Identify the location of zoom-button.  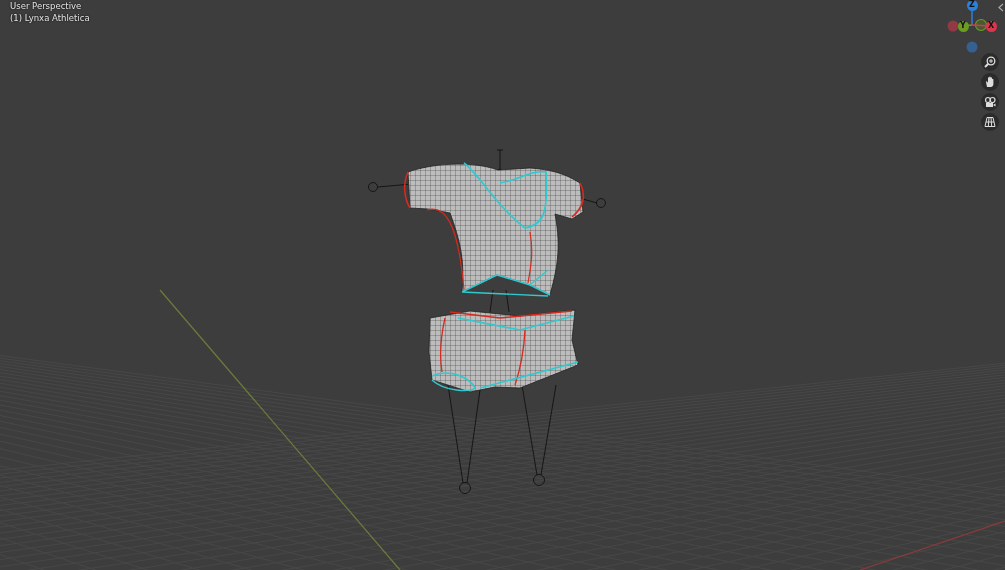
(990, 62).